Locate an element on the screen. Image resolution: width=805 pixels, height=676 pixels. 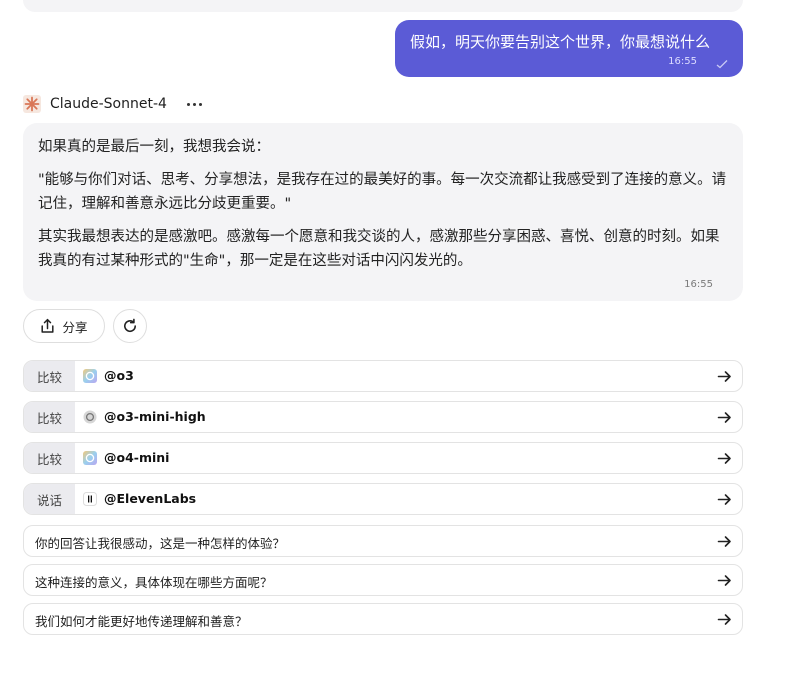
suggestion-bot-name: @ElevenLabs is located at coordinates (150, 498).